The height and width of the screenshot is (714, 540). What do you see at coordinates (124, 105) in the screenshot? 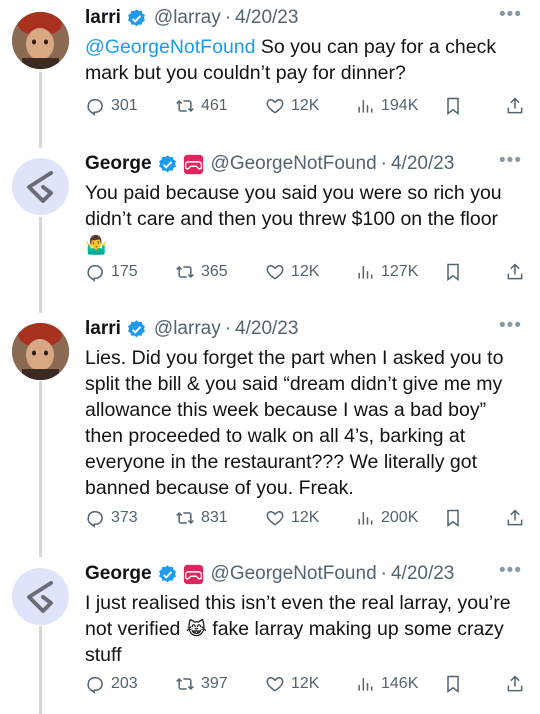
I see `reply-count: 301` at bounding box center [124, 105].